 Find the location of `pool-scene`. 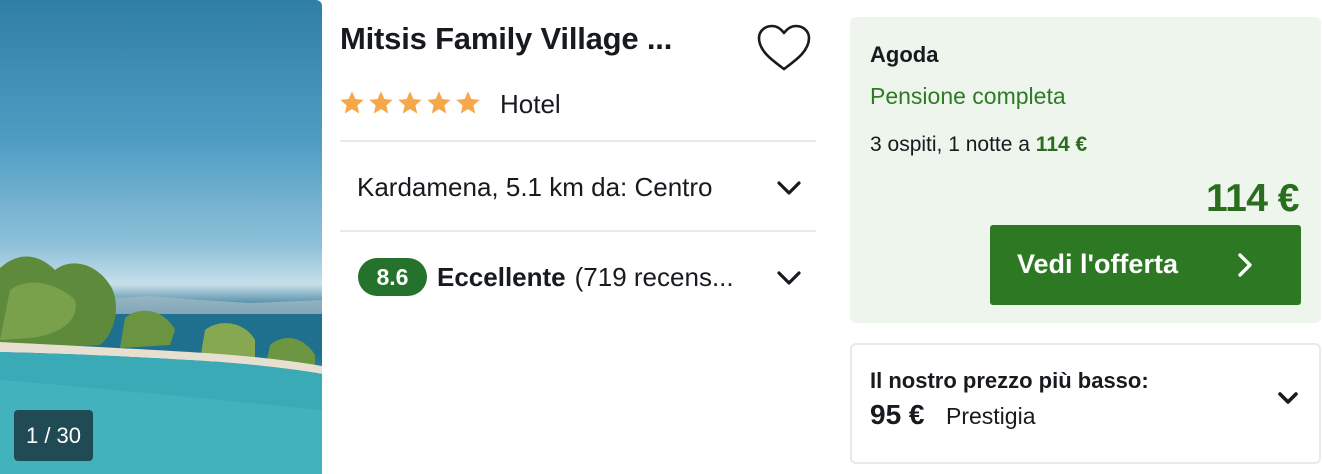

pool-scene is located at coordinates (161, 365).